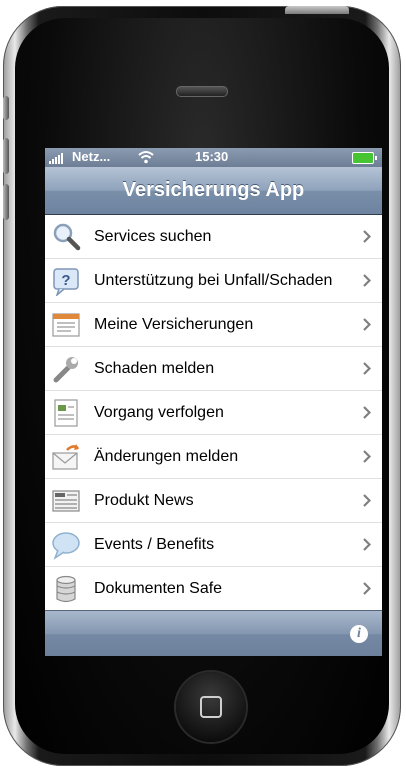  I want to click on menu-item-label: Meine Versicherungen, so click(174, 324).